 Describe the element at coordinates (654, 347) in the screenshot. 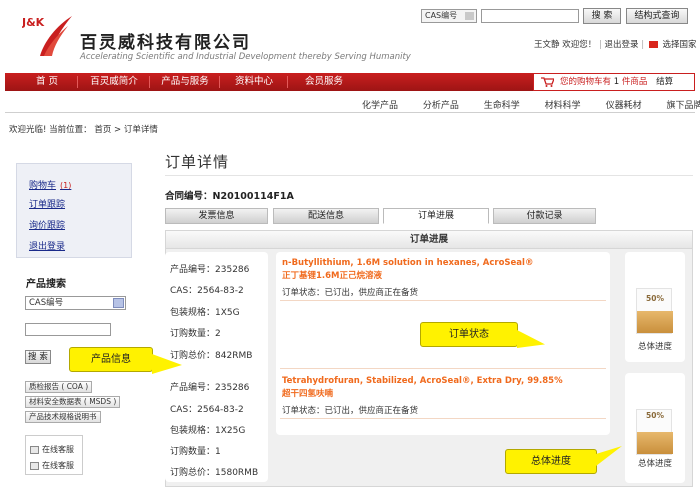

I see `progress-label: 总体进度` at that location.